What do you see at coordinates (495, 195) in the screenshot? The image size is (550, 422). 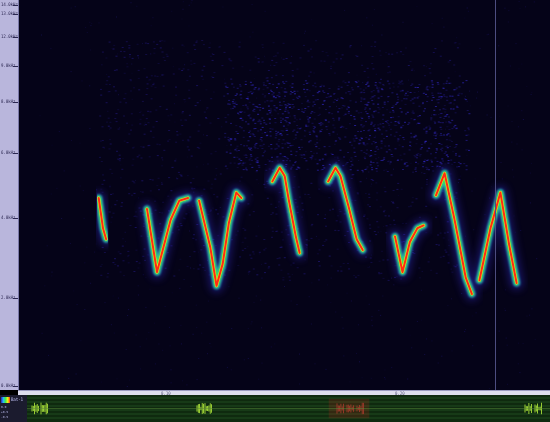 I see `playback-cursor` at bounding box center [495, 195].